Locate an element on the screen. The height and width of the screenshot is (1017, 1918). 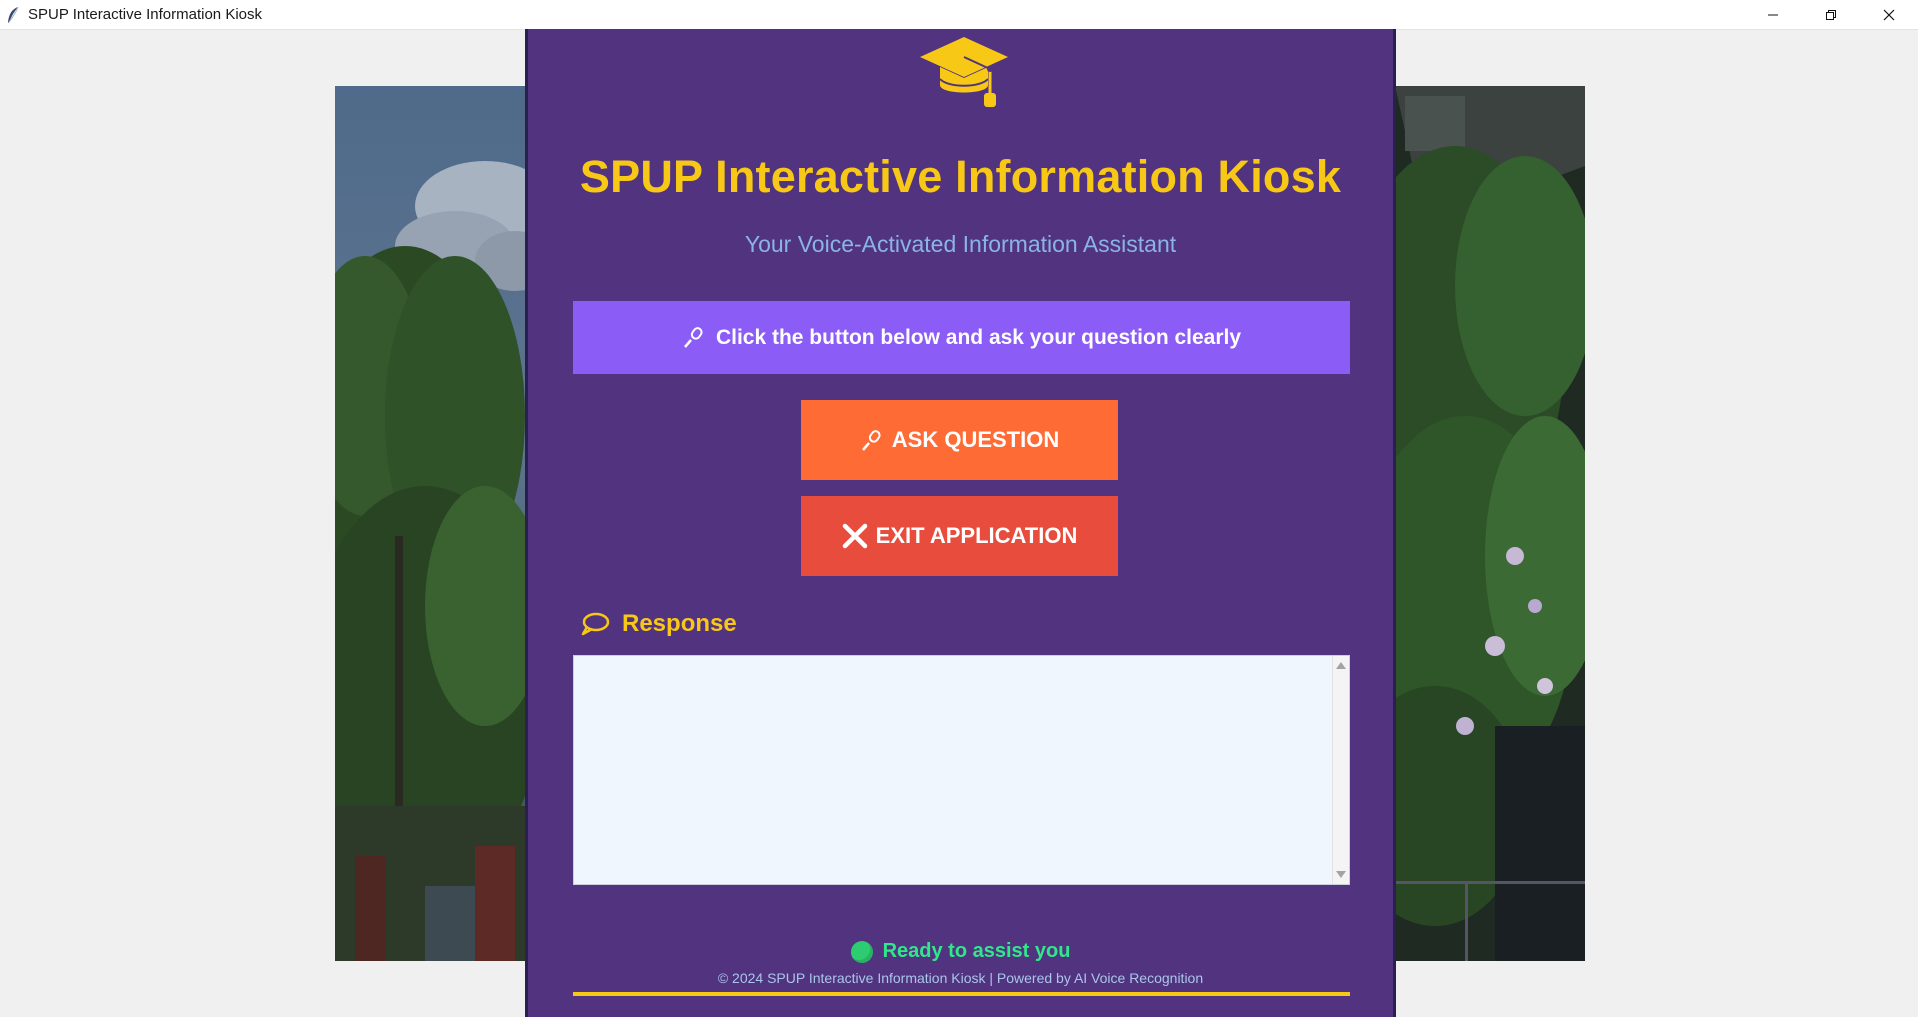
close-button is located at coordinates (1889, 14).